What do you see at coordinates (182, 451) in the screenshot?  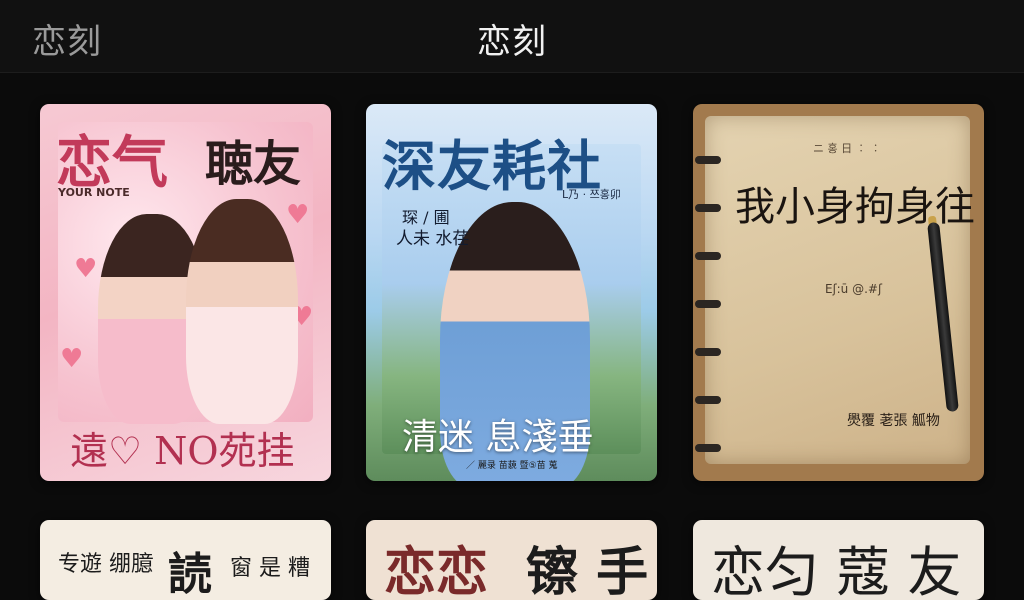 I see `card-bottom-text: 遠♡ NO苑挂` at bounding box center [182, 451].